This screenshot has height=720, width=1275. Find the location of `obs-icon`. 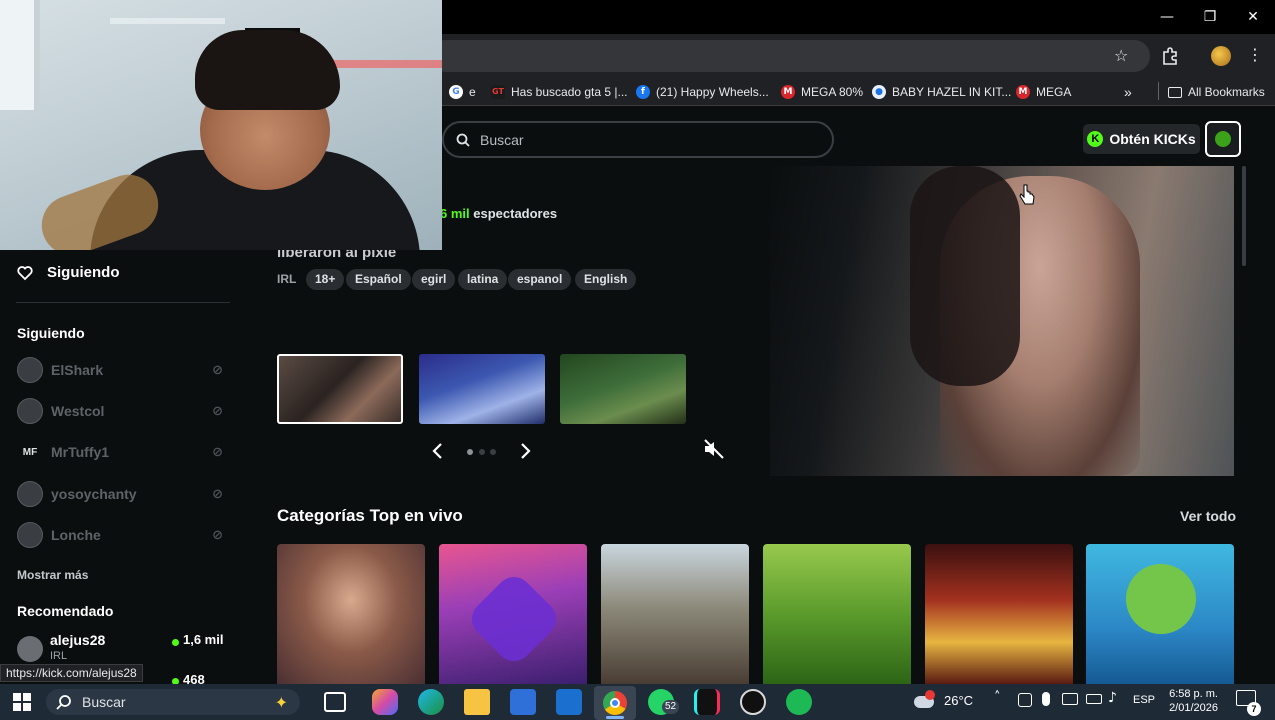

obs-icon is located at coordinates (753, 702).